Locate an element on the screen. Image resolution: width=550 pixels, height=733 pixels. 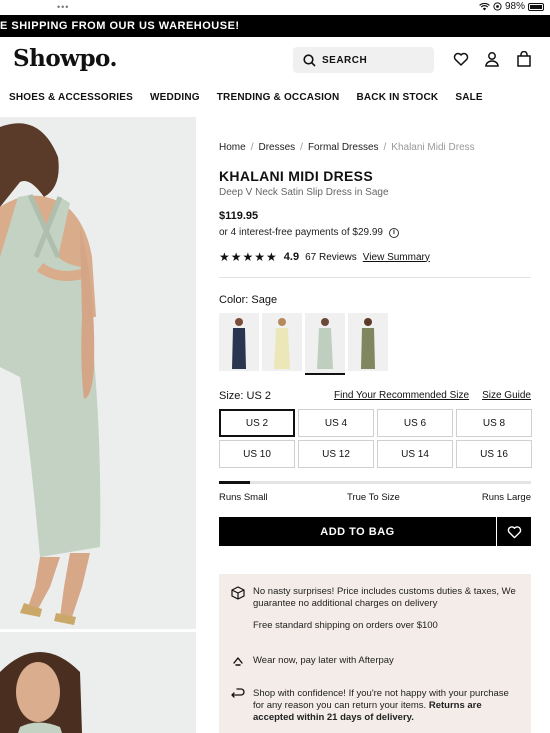
fit-scale-bar is located at coordinates (375, 482).